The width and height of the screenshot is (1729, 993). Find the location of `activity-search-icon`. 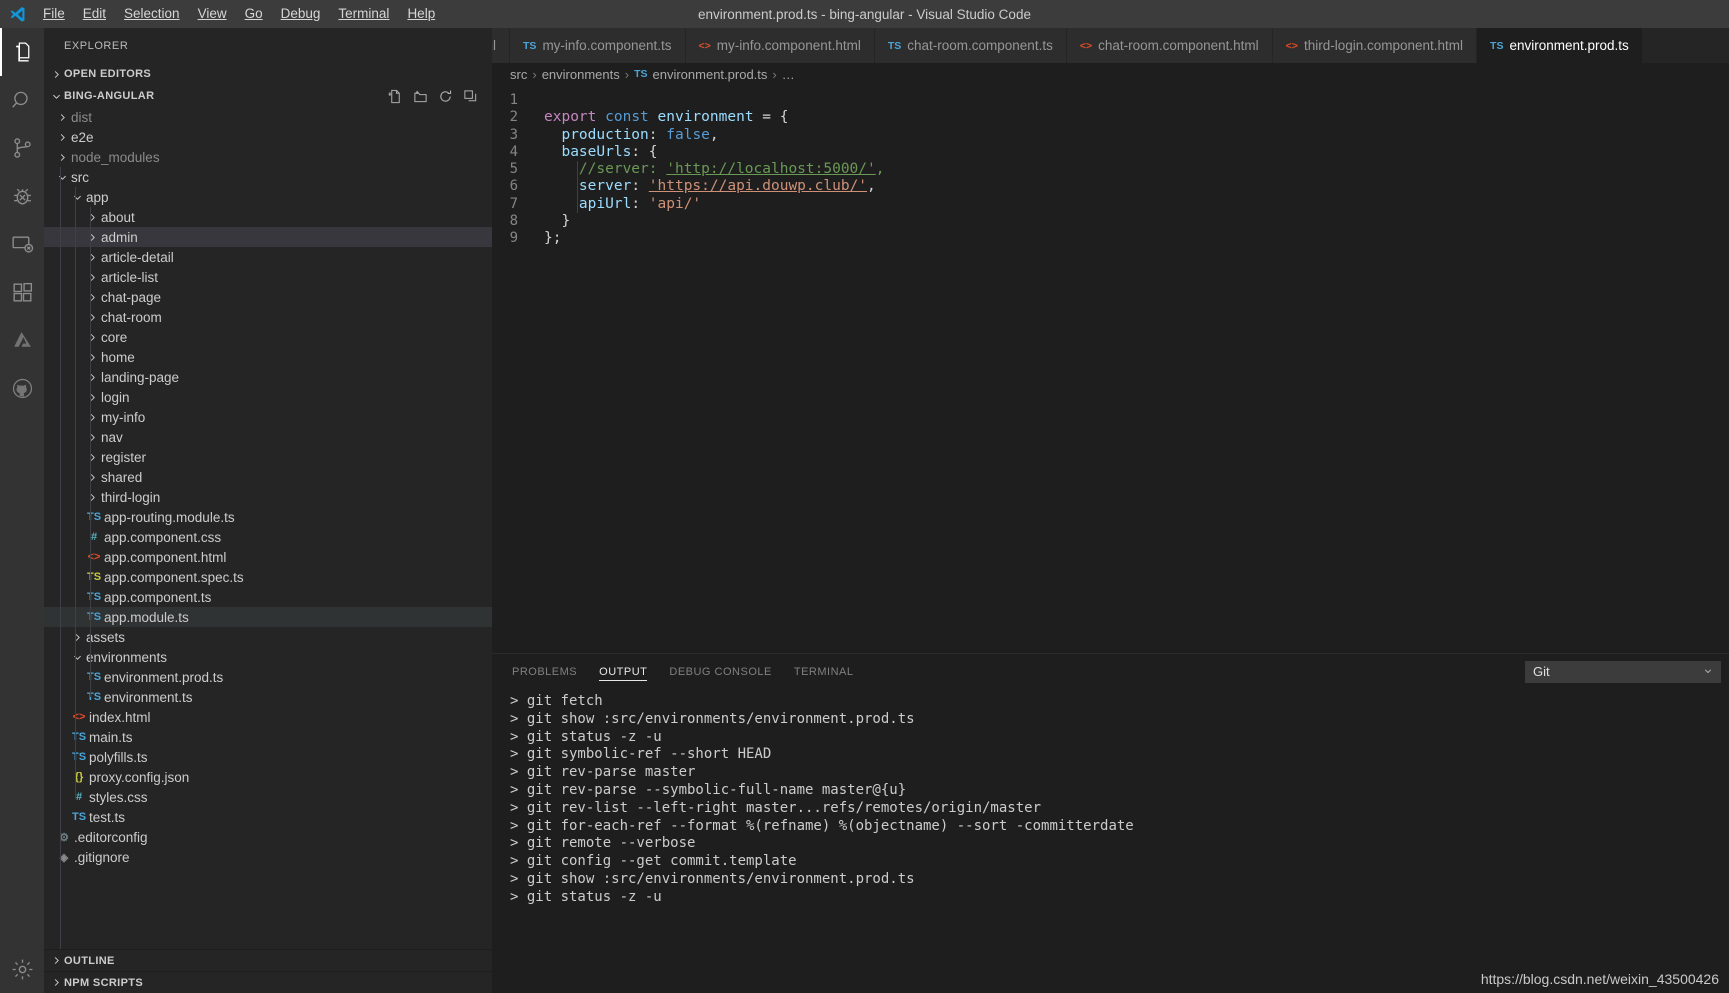

activity-search-icon is located at coordinates (22, 100).